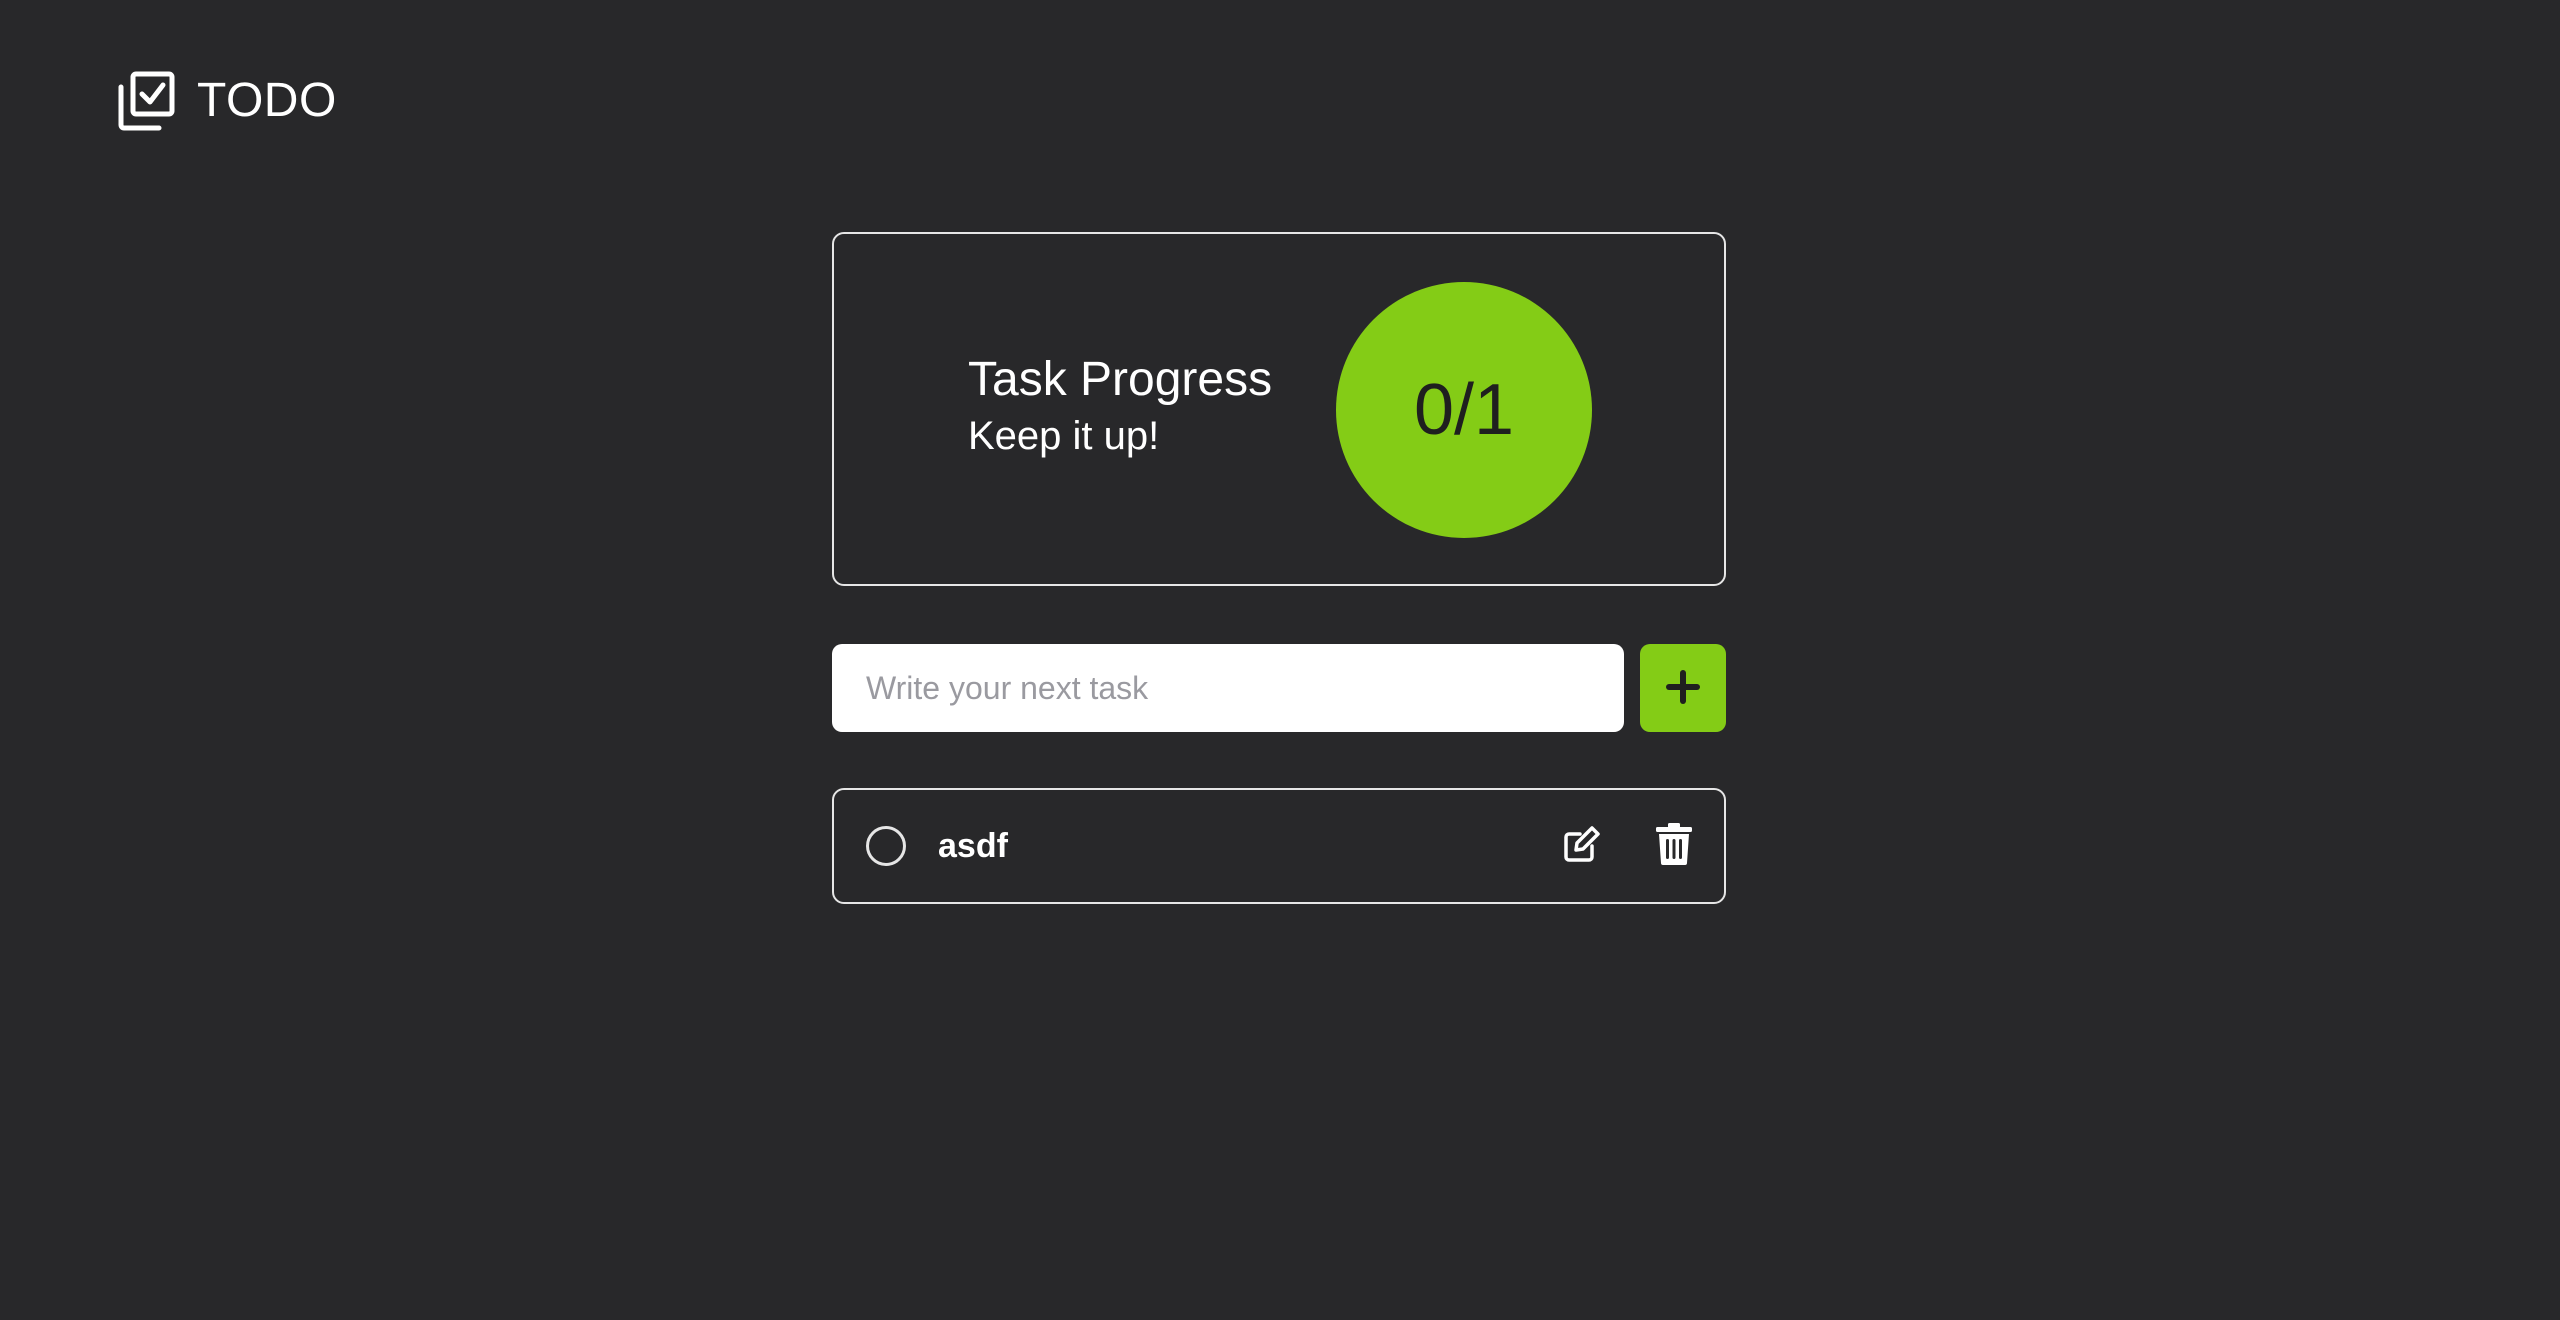 The image size is (2560, 1320). Describe the element at coordinates (1464, 410) in the screenshot. I see `progress-counter: 0/1` at that location.